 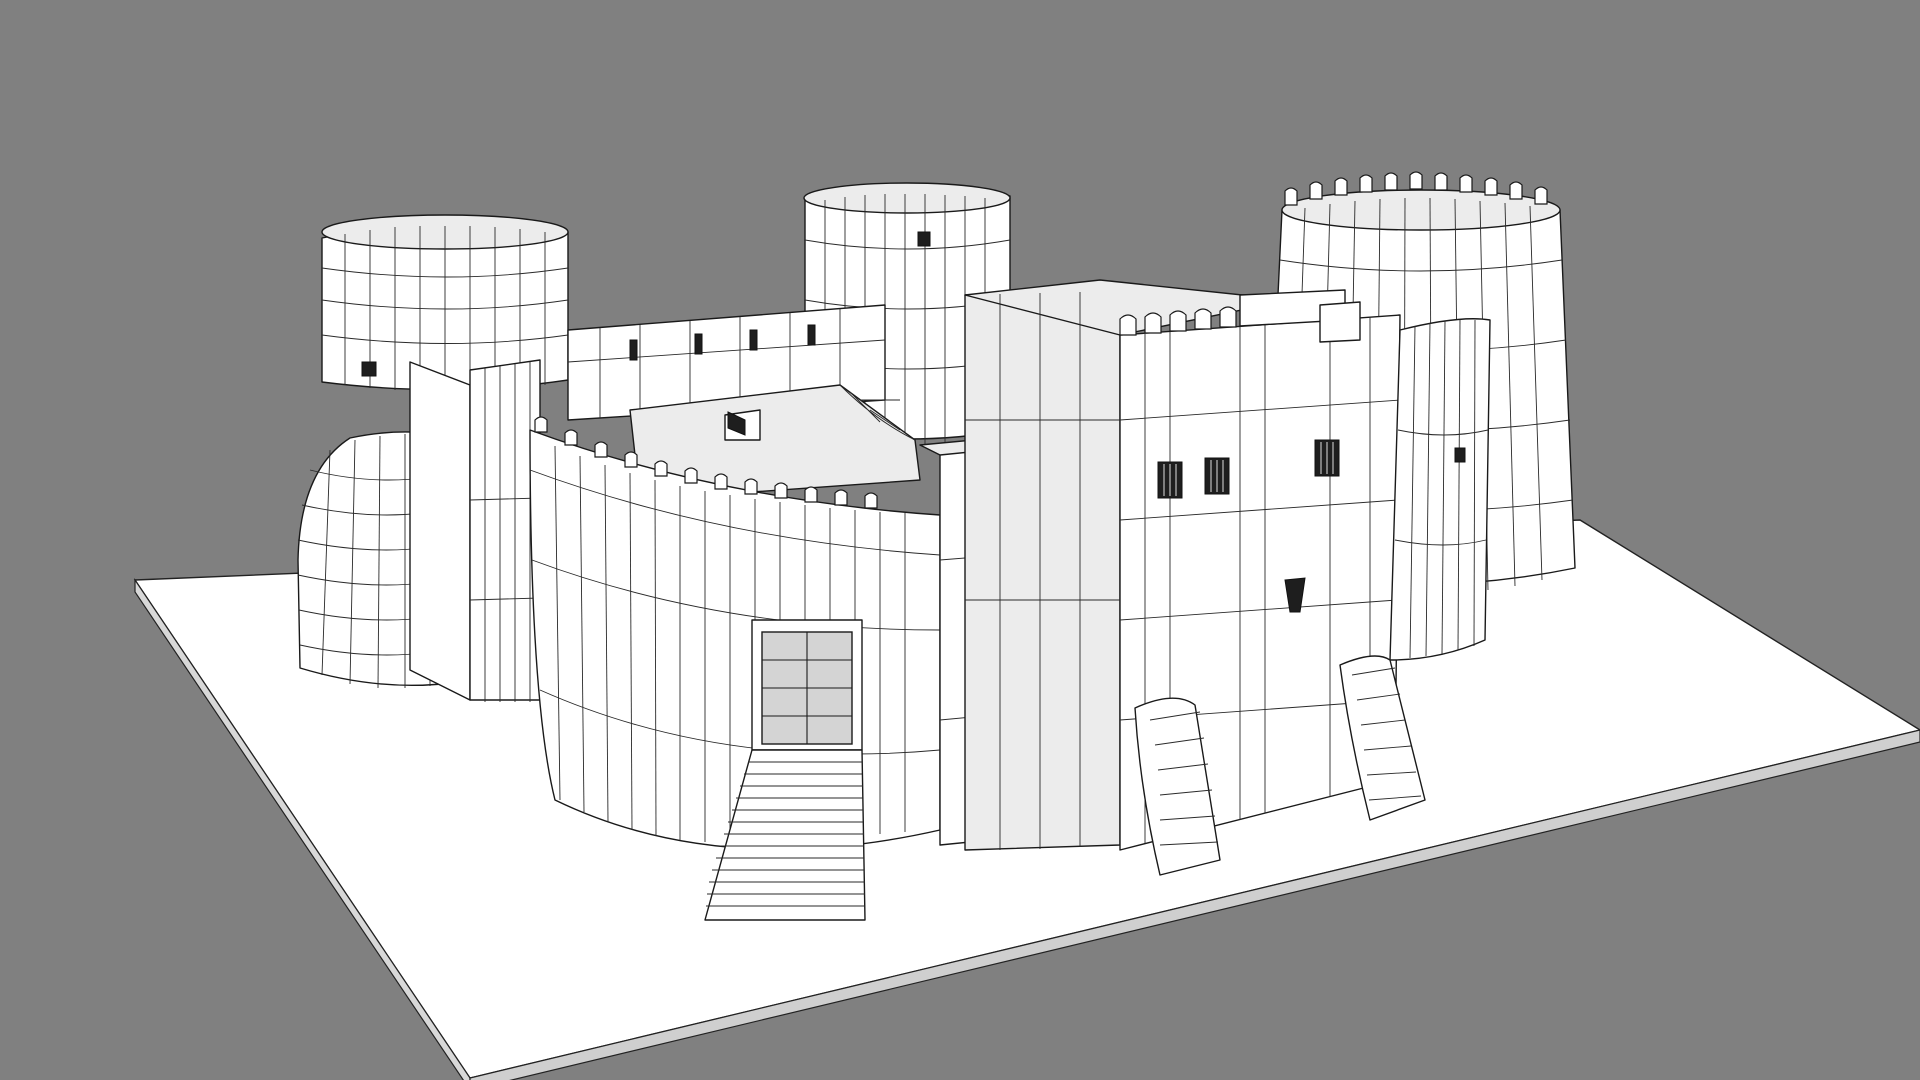 I want to click on front-gate-door, so click(x=807, y=685).